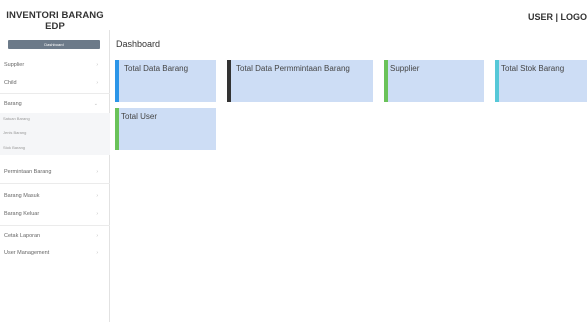 This screenshot has width=587, height=322. I want to click on submenu-item-satuan: Satuan Barang, so click(16, 118).